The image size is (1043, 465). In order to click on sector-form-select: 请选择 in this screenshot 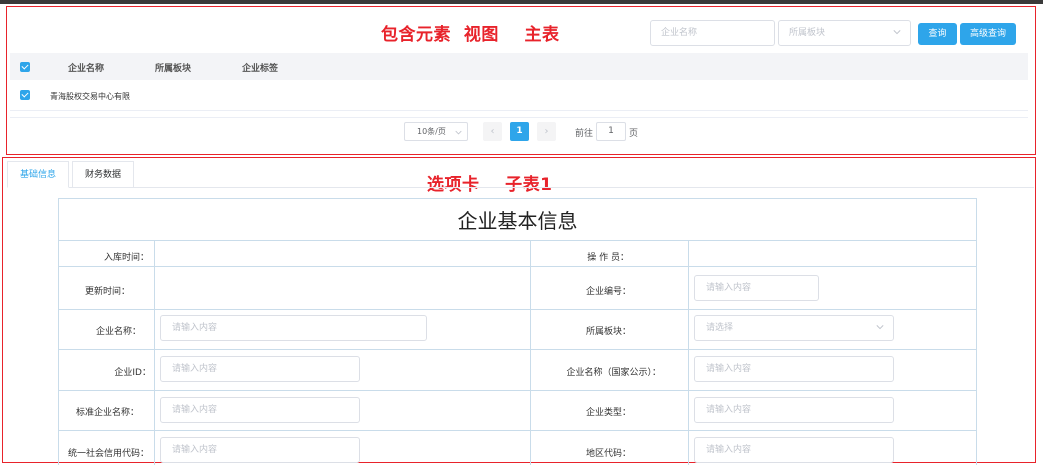, I will do `click(794, 328)`.